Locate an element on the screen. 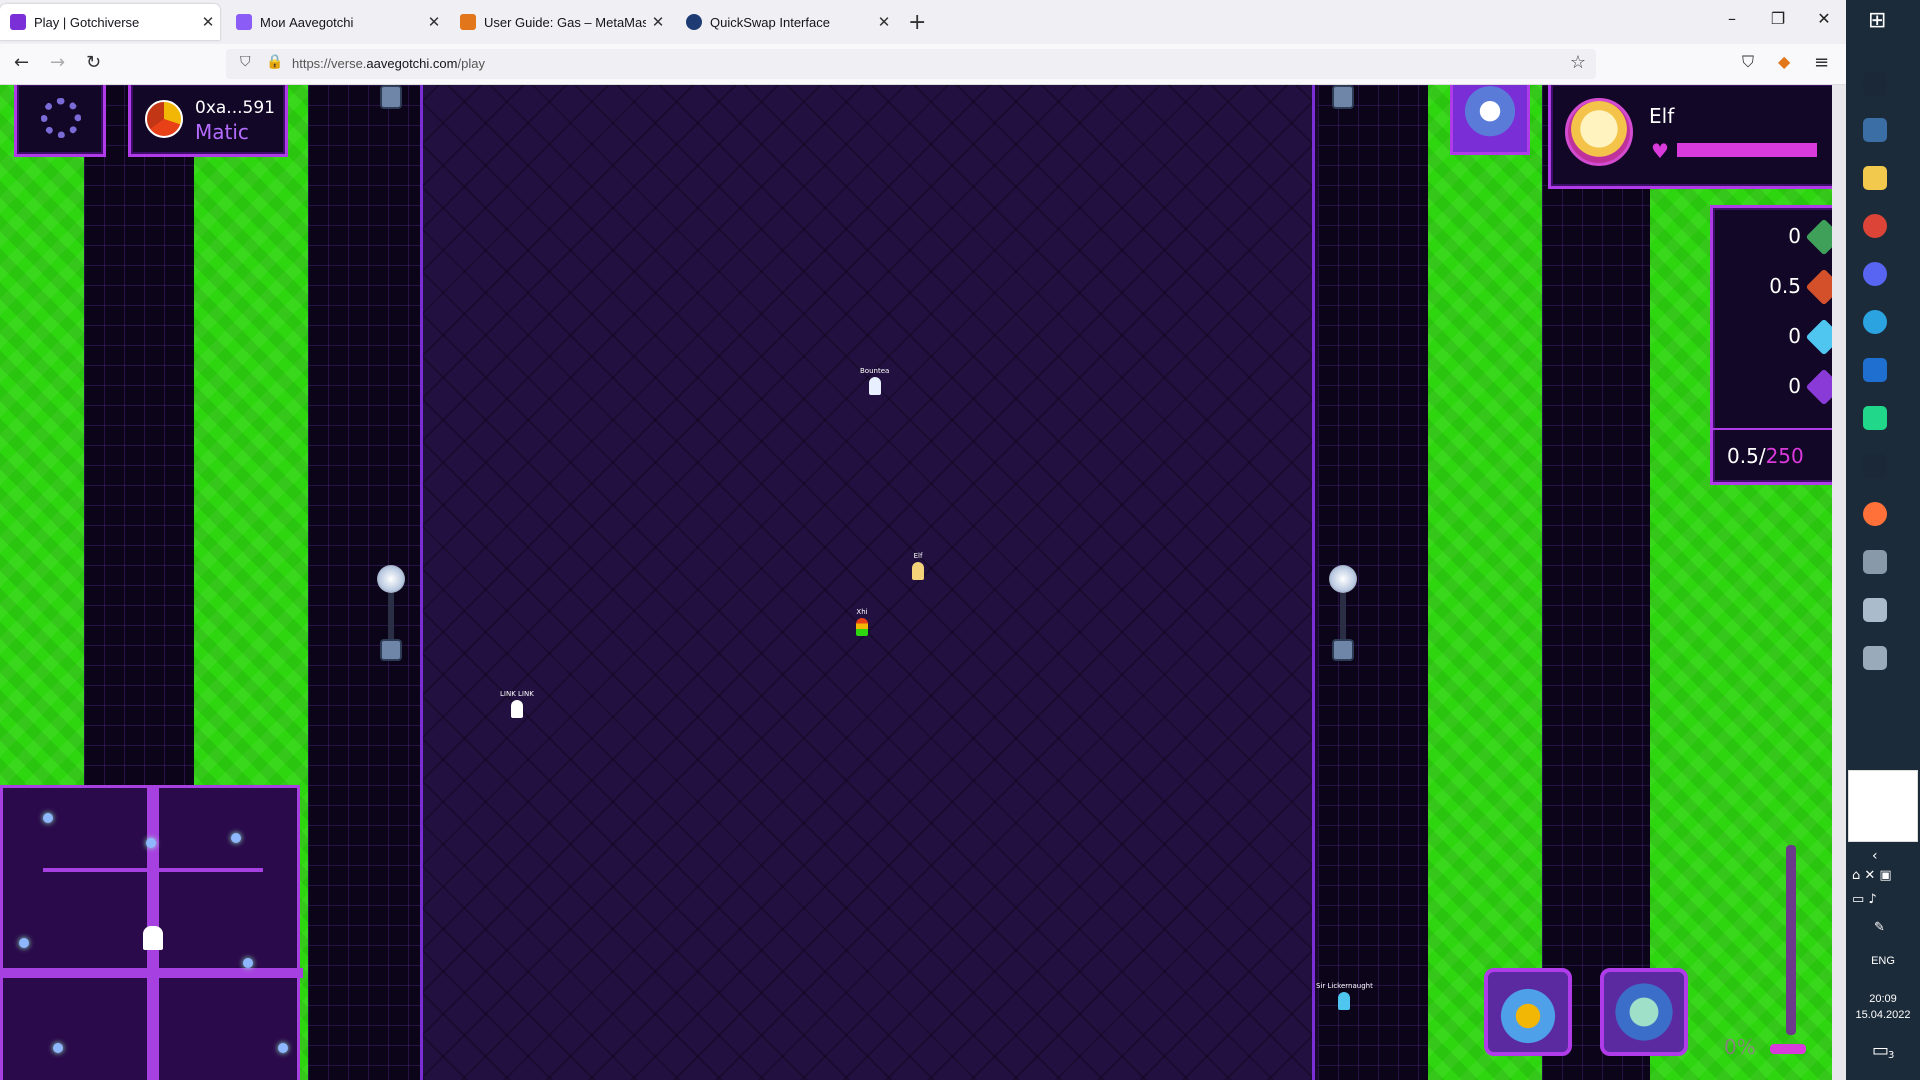 The image size is (1920, 1080). wallet-logo-icon is located at coordinates (164, 119).